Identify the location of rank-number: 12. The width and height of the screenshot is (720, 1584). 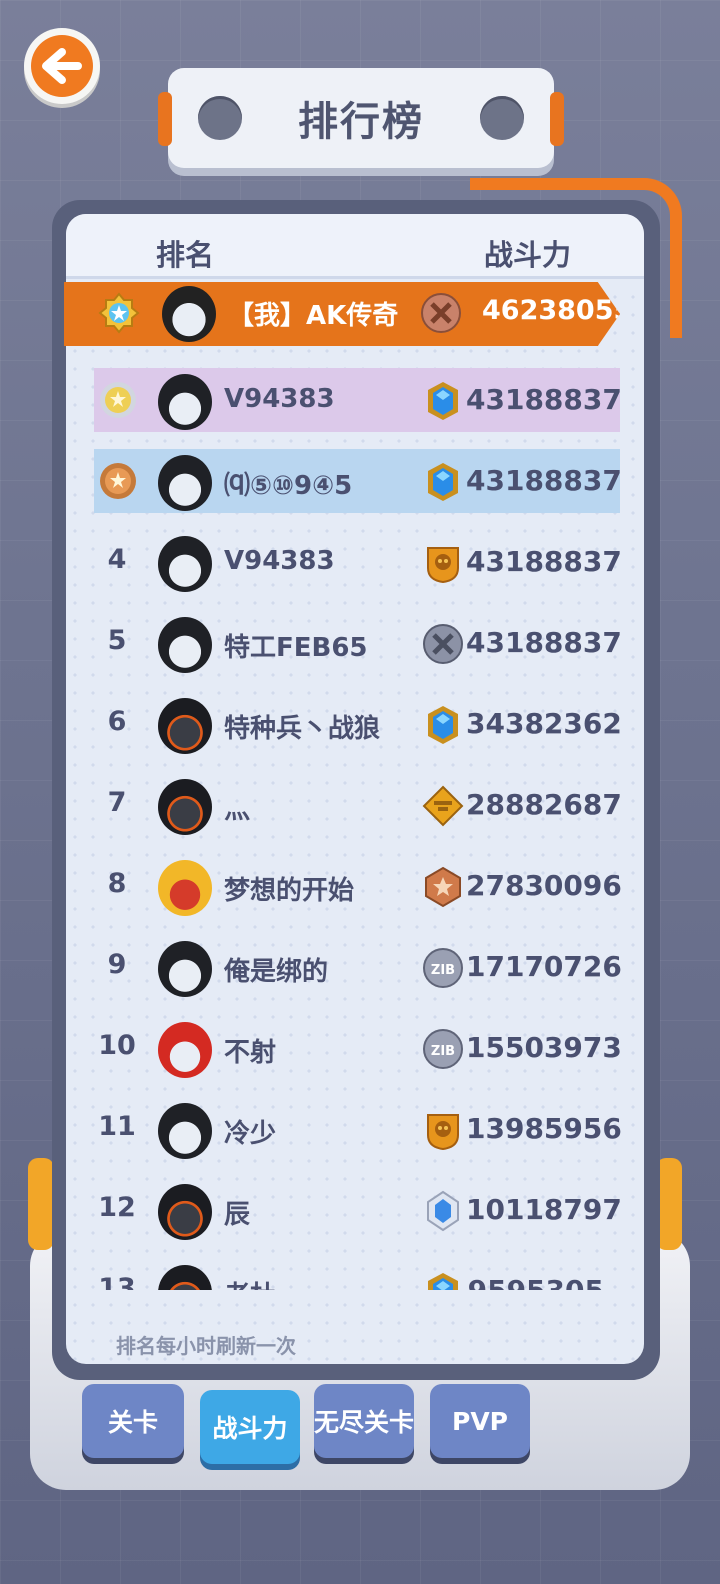
(117, 1207).